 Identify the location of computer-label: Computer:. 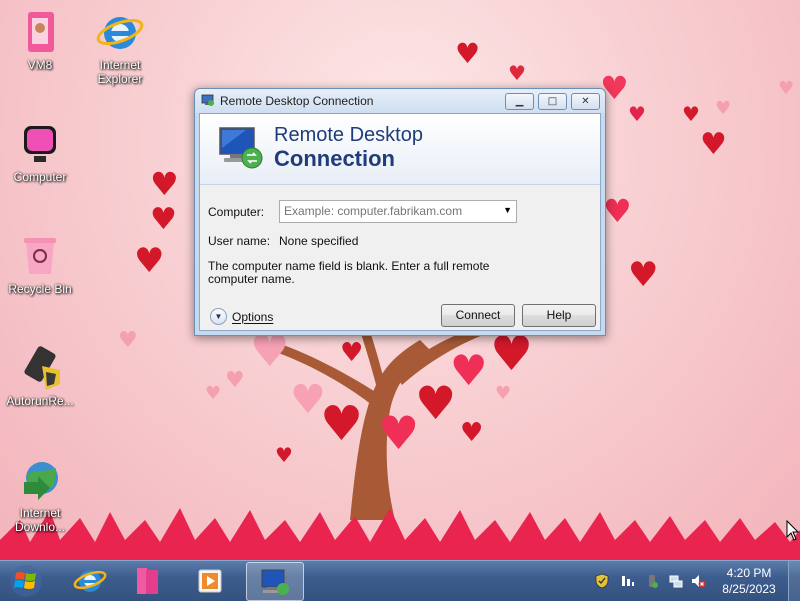
(236, 212).